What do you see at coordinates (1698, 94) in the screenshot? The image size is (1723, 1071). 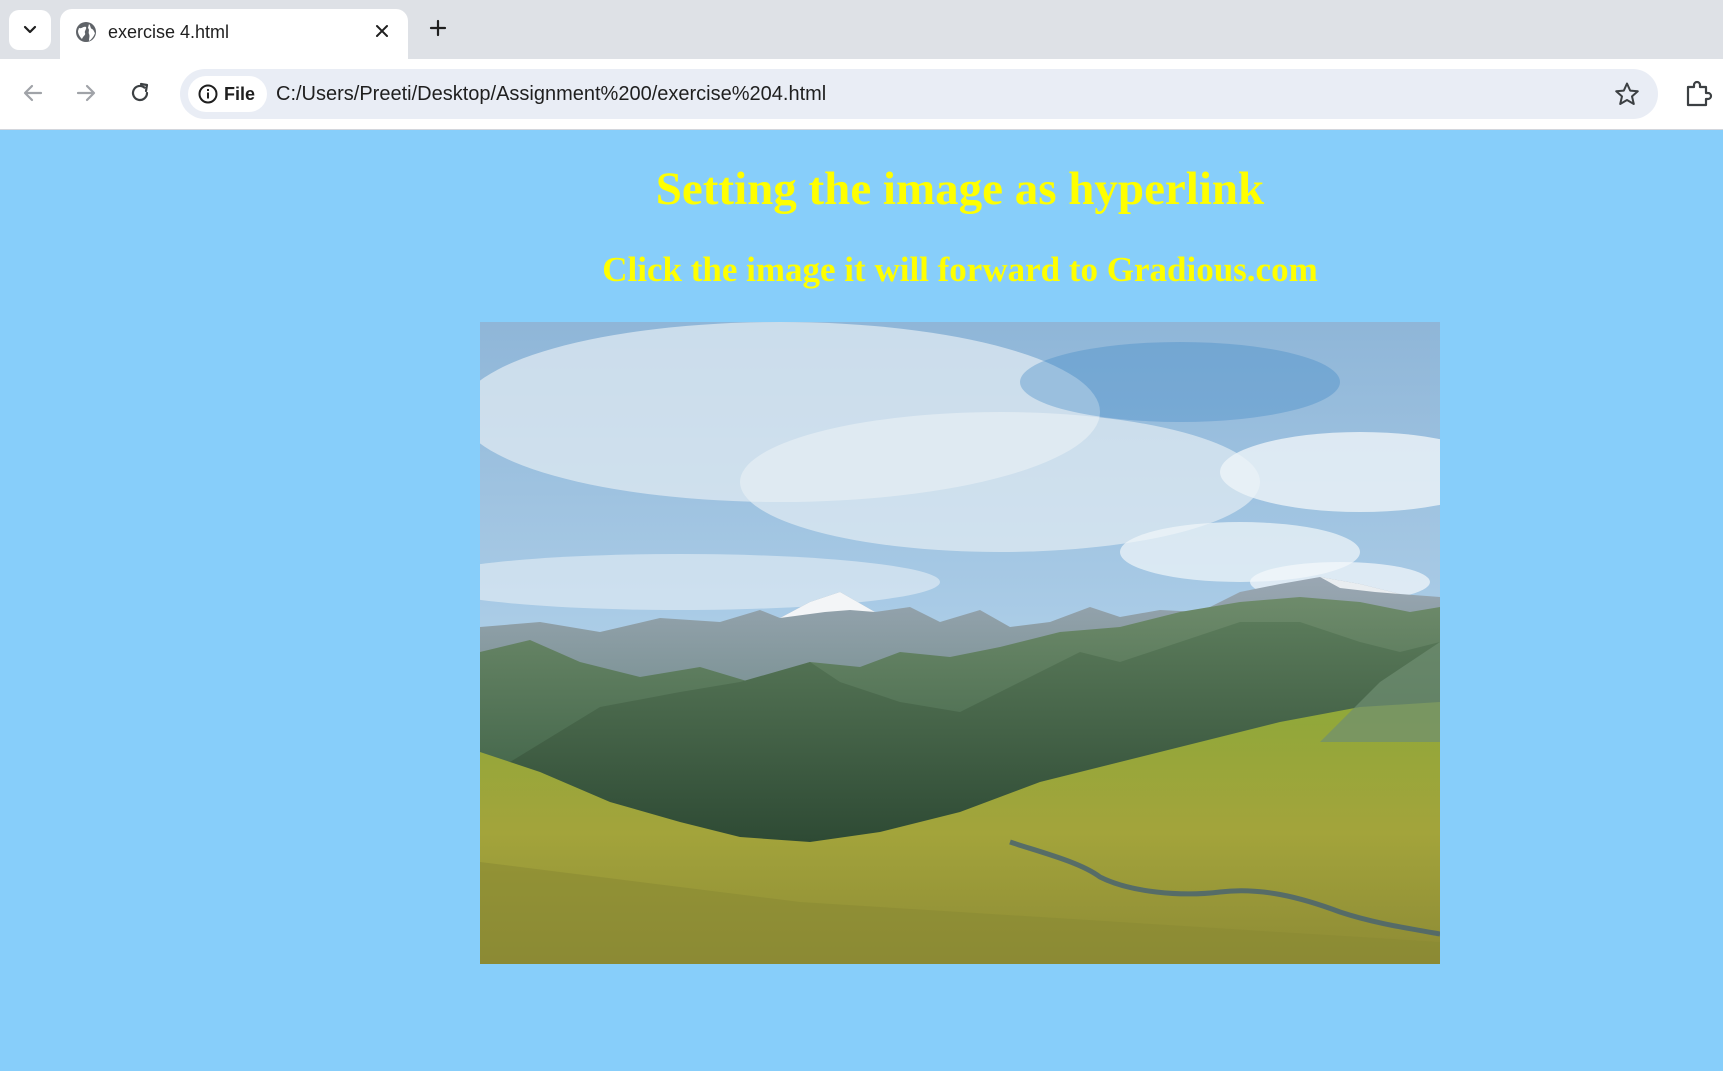 I see `puzzle-icon` at bounding box center [1698, 94].